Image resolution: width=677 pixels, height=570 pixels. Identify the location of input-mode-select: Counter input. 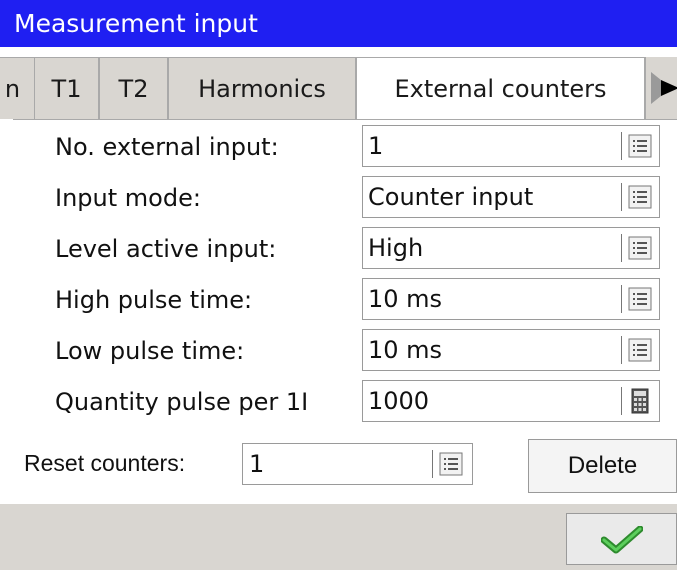
(511, 197).